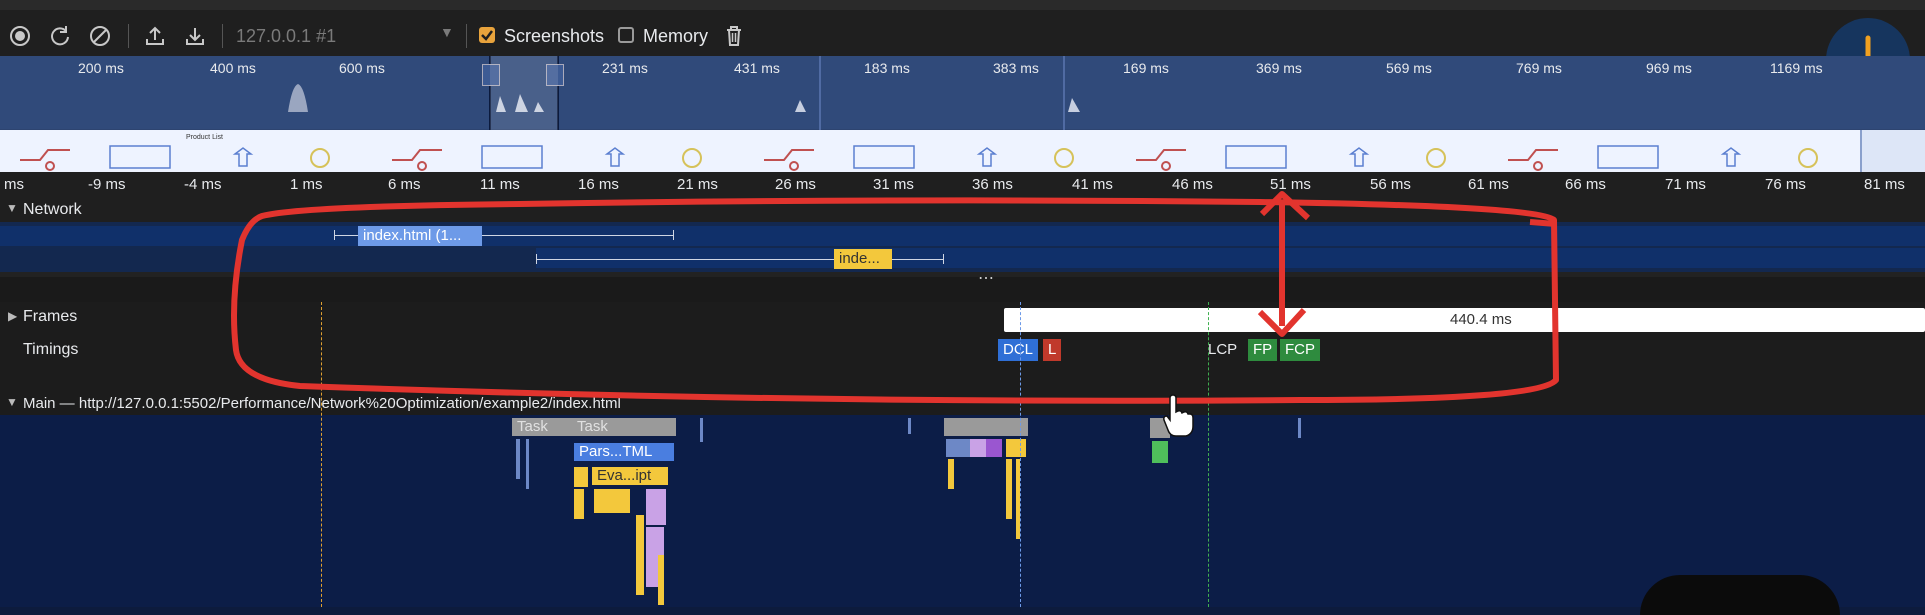 This screenshot has width=1925, height=615. Describe the element at coordinates (1178, 415) in the screenshot. I see `hand-cursor-icon` at that location.